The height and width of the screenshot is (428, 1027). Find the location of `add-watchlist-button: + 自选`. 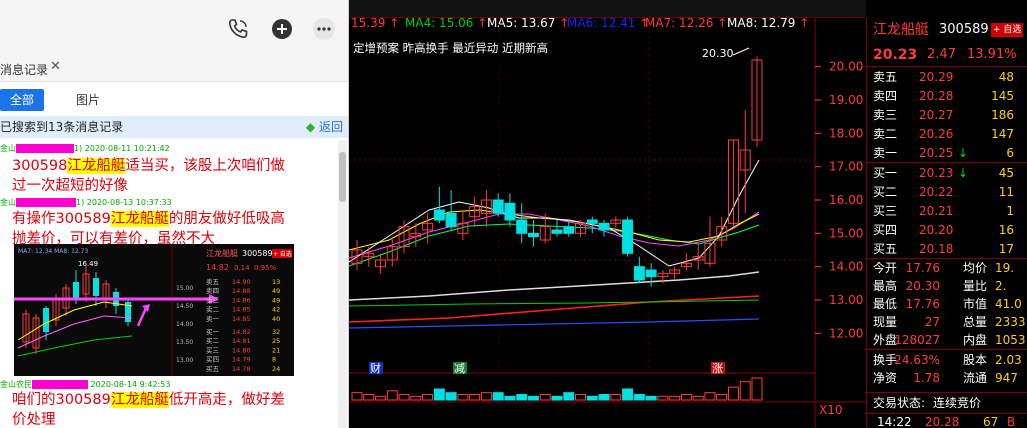

add-watchlist-button: + 自选 is located at coordinates (1007, 30).